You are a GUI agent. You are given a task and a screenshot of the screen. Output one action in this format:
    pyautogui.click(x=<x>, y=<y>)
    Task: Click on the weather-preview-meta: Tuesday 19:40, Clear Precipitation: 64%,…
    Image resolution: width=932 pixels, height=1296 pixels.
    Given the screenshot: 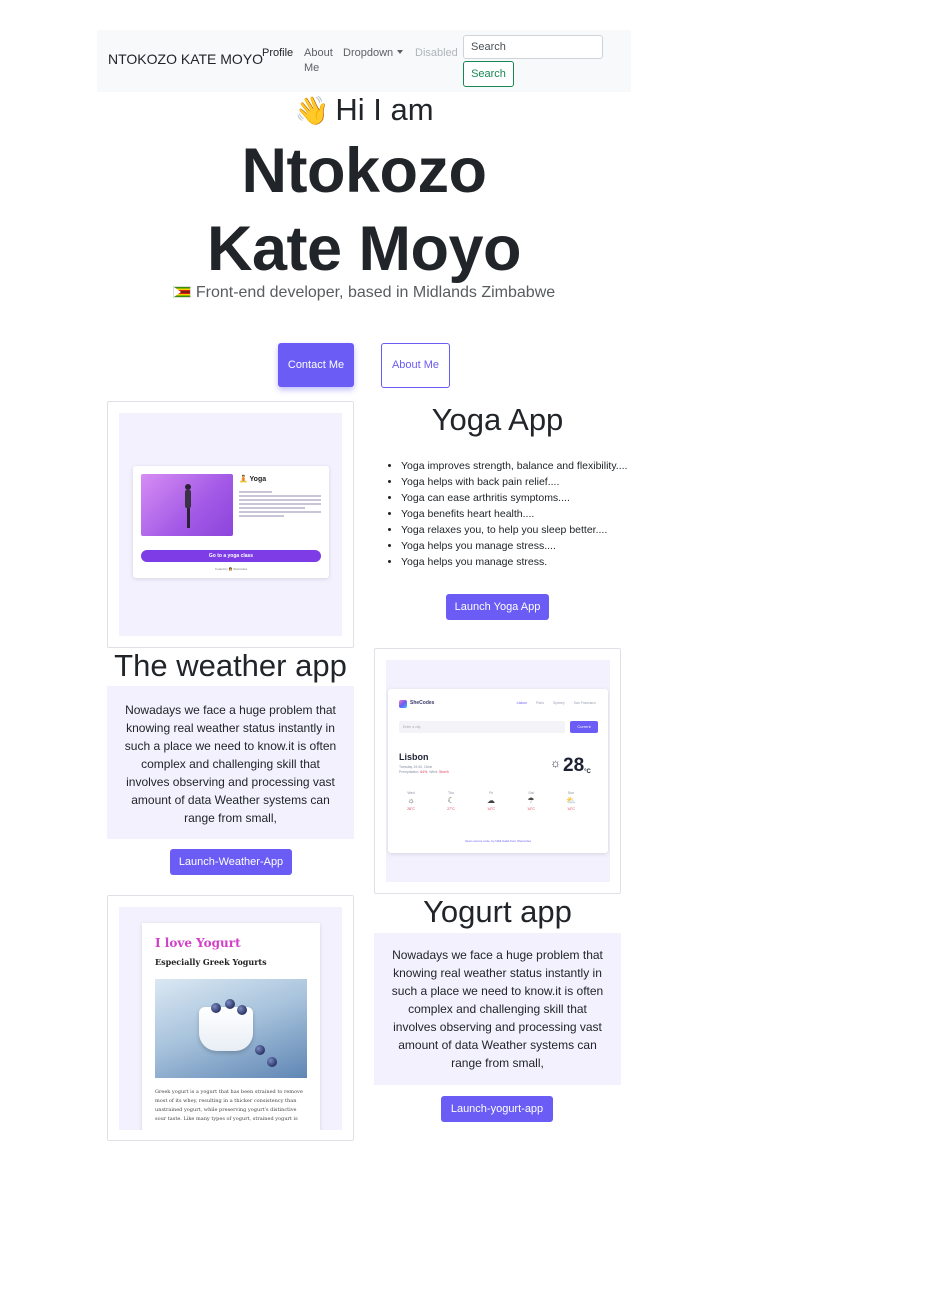 What is the action you would take?
    pyautogui.click(x=424, y=770)
    